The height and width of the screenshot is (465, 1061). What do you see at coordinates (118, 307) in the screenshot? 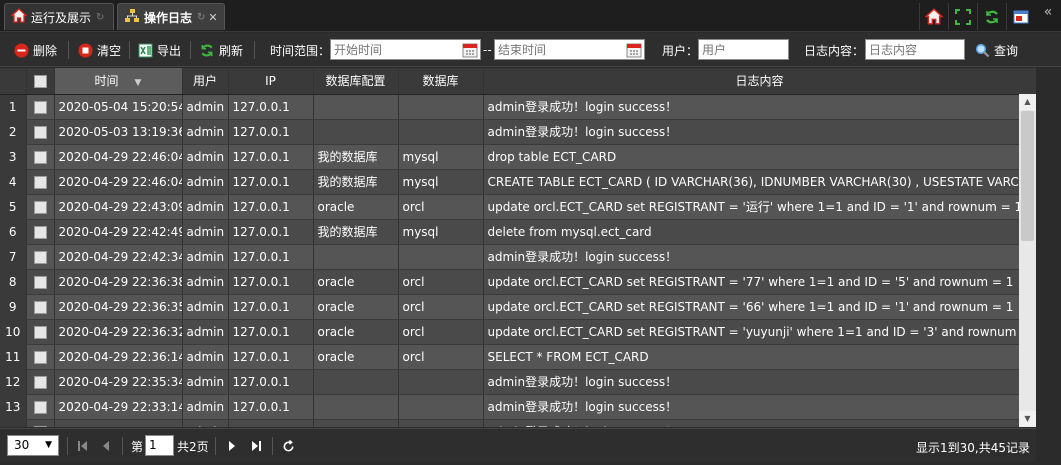
I see `cell-time: 2020-04-29 22:36:35` at bounding box center [118, 307].